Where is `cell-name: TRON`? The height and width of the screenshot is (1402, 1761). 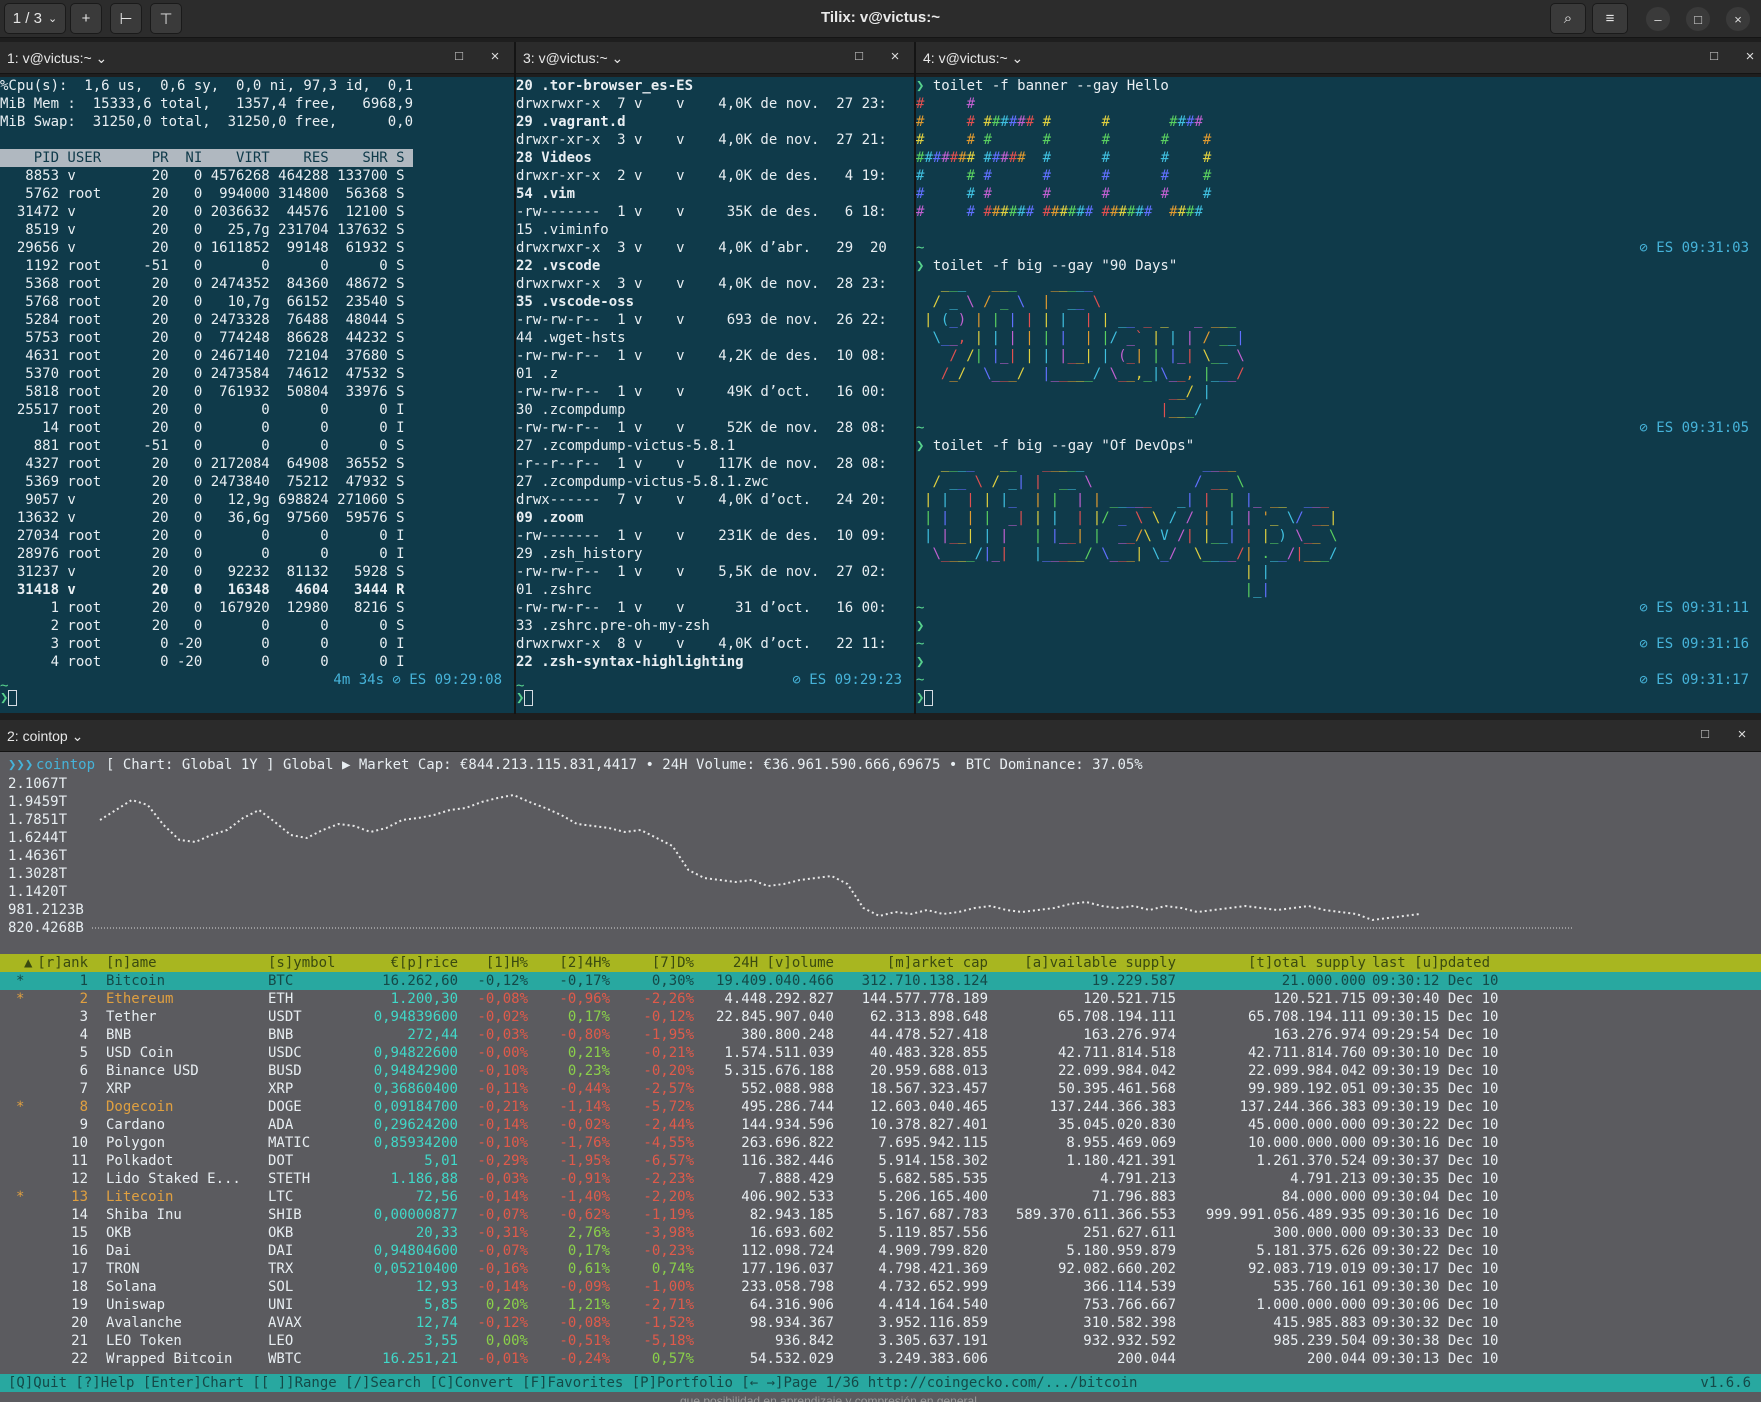 cell-name: TRON is located at coordinates (123, 1269).